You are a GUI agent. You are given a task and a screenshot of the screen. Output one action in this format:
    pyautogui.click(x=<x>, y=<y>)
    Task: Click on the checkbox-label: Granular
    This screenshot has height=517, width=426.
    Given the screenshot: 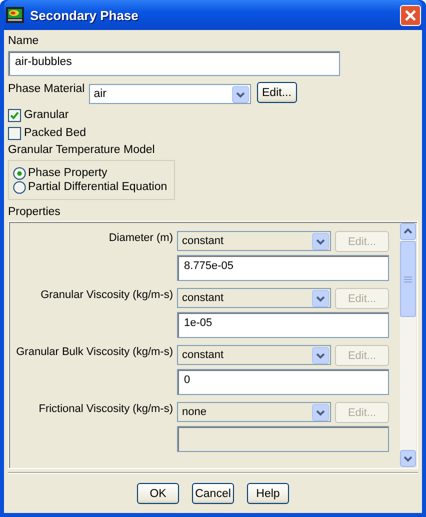 What is the action you would take?
    pyautogui.click(x=46, y=115)
    